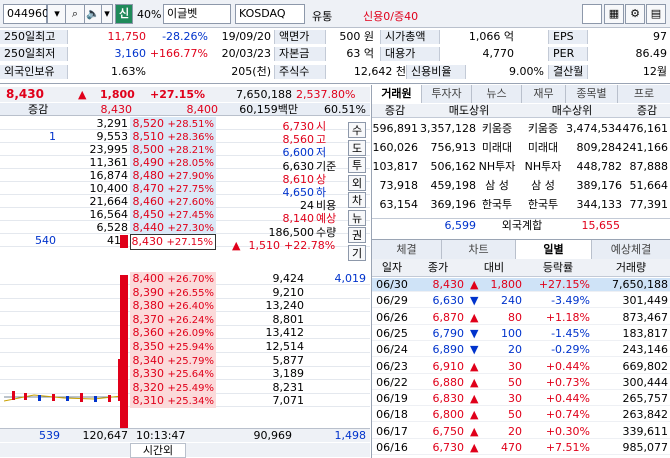  I want to click on ask-row: 10,400 8,470 +27.75%, so click(185, 189).